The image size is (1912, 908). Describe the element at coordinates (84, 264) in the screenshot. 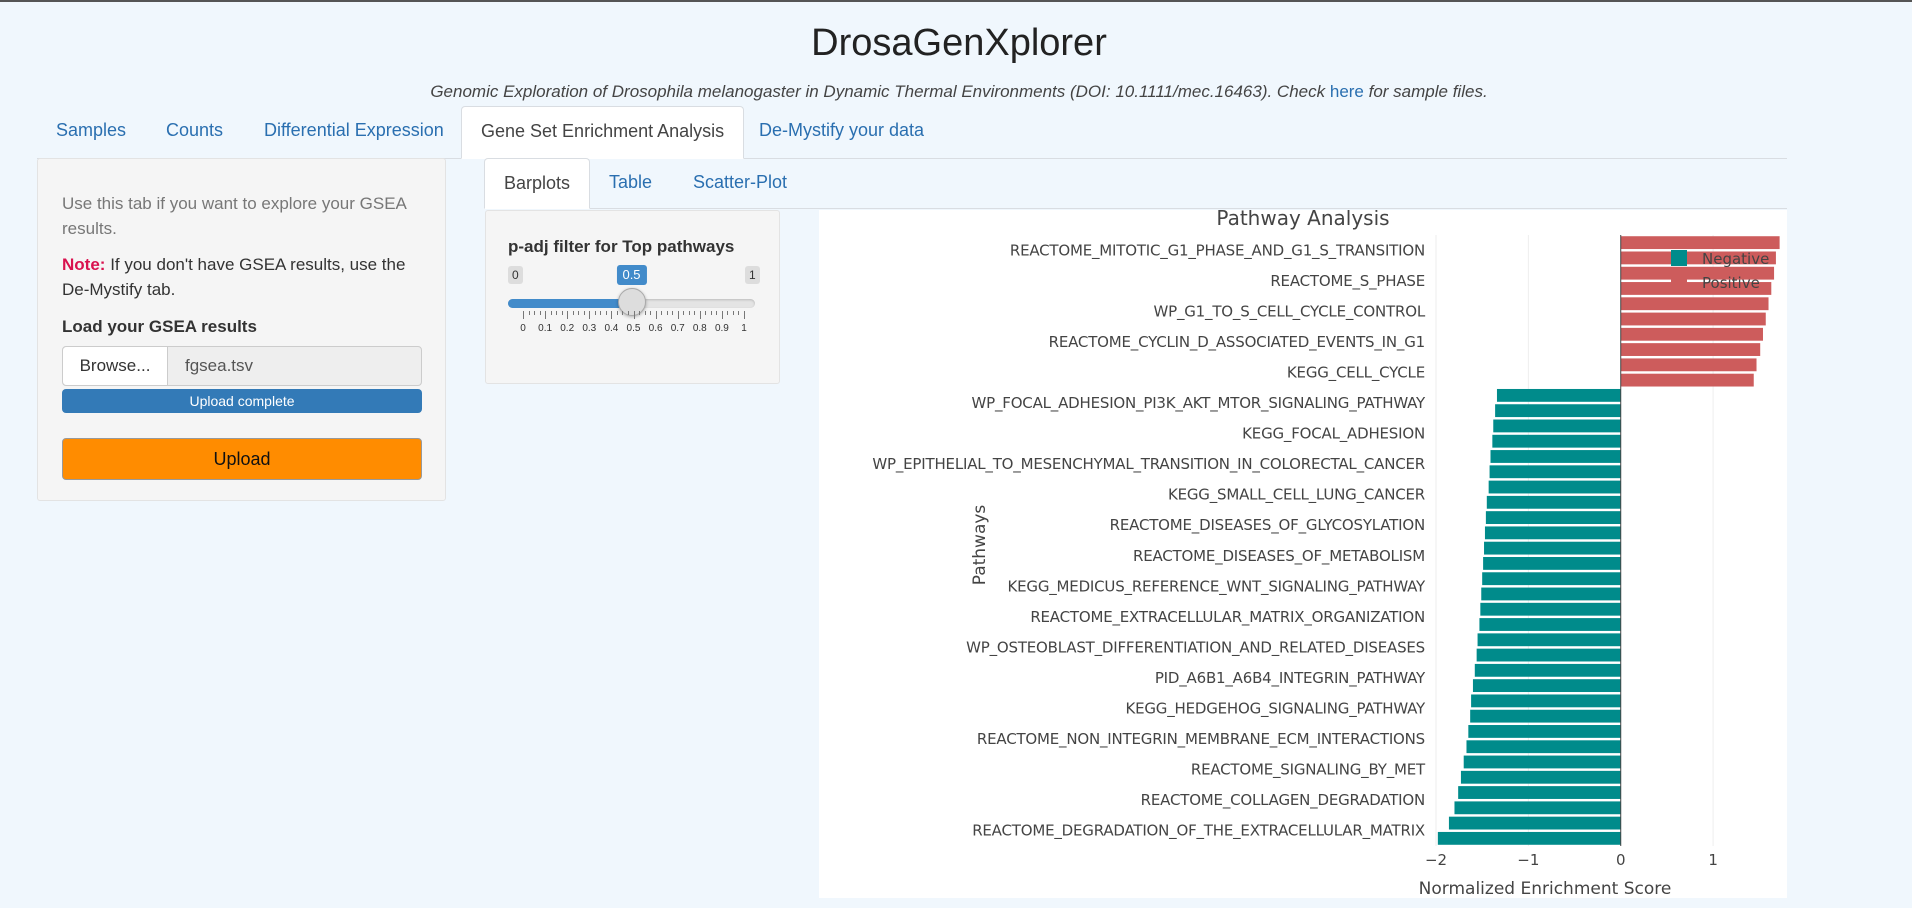

I see `note-label: Note:` at that location.